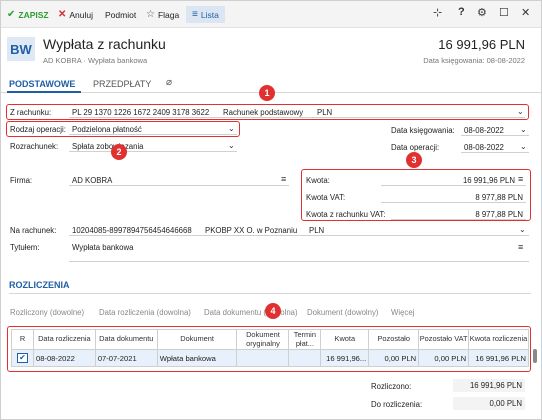 Image resolution: width=542 pixels, height=420 pixels. Describe the element at coordinates (145, 312) in the screenshot. I see `filter-settle-date: Data rozliczenia (dowolna)` at that location.